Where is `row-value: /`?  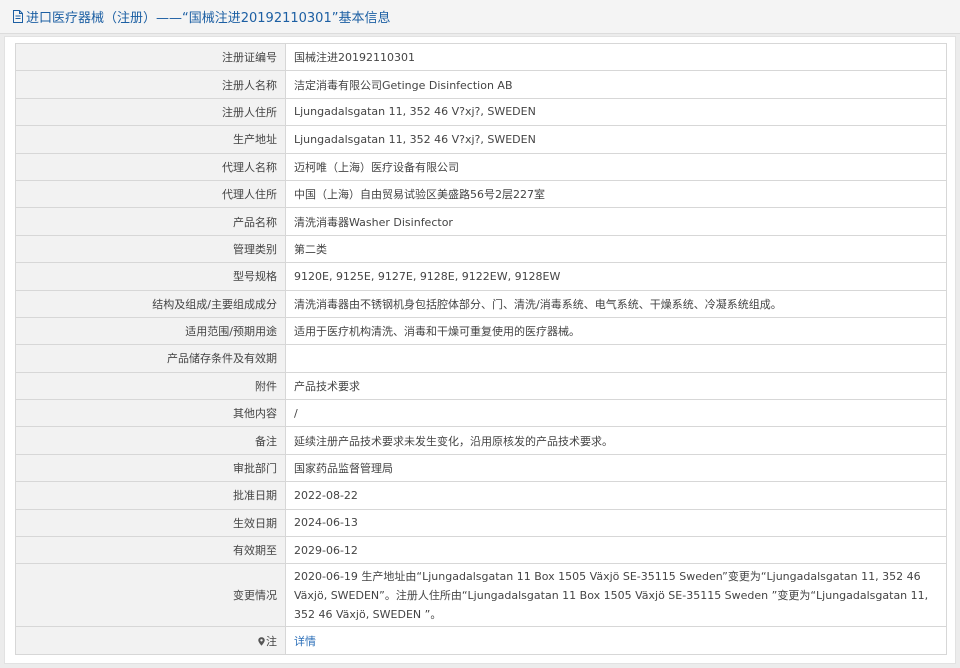
row-value: / is located at coordinates (616, 413).